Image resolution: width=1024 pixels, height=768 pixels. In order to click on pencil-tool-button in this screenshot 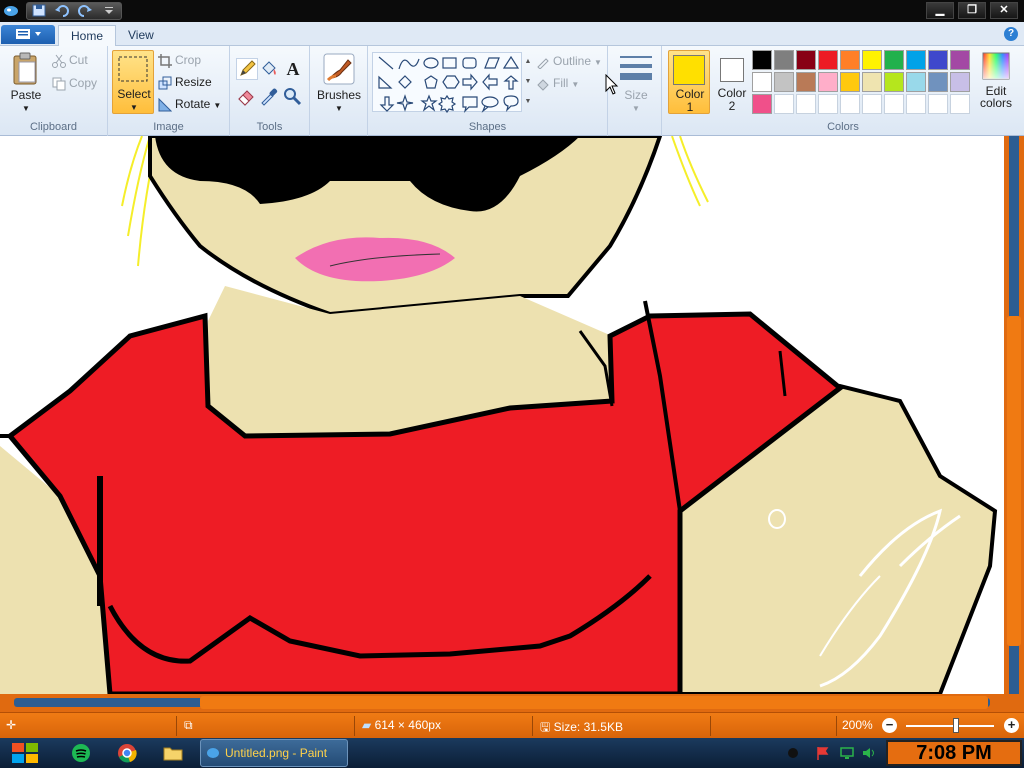, I will do `click(247, 69)`.